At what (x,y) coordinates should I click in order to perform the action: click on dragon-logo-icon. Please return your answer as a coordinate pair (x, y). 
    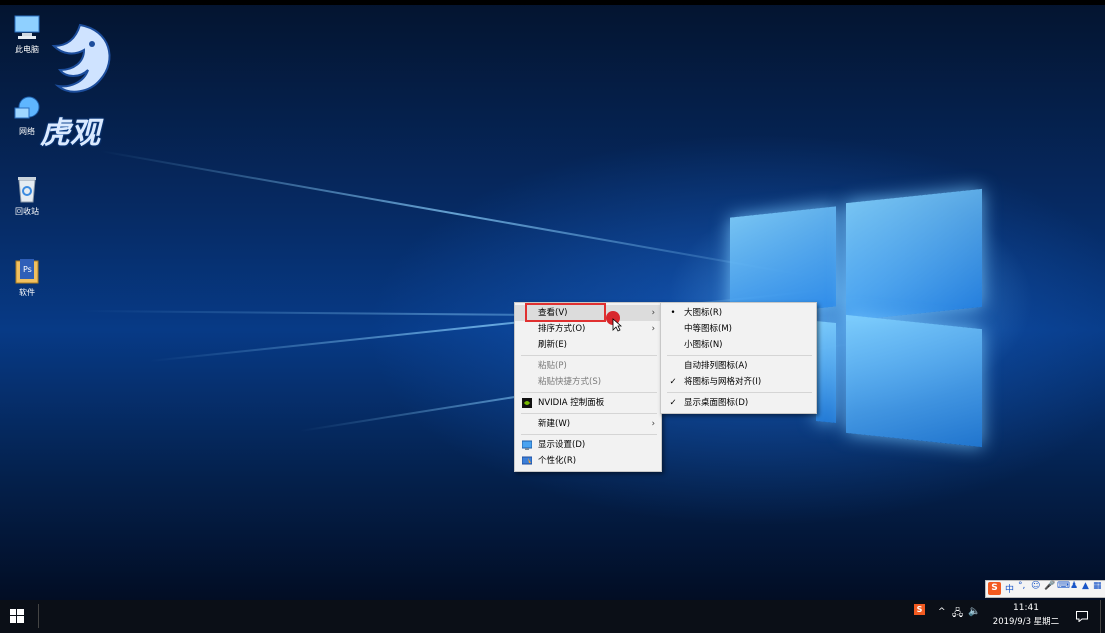
    Looking at the image, I should click on (81, 58).